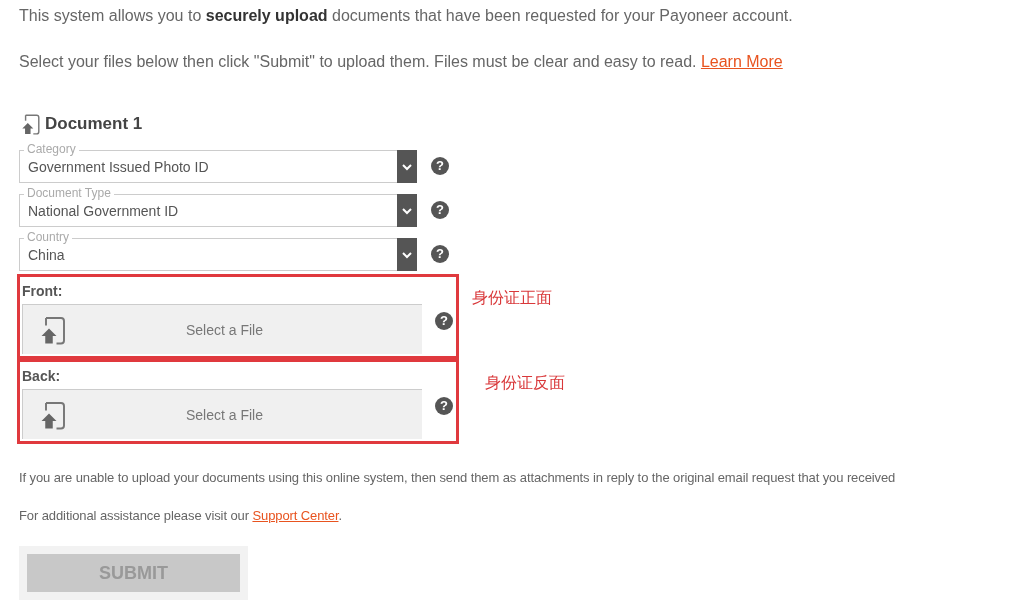 Image resolution: width=1024 pixels, height=609 pixels. Describe the element at coordinates (43, 291) in the screenshot. I see `file-label: Front:` at that location.